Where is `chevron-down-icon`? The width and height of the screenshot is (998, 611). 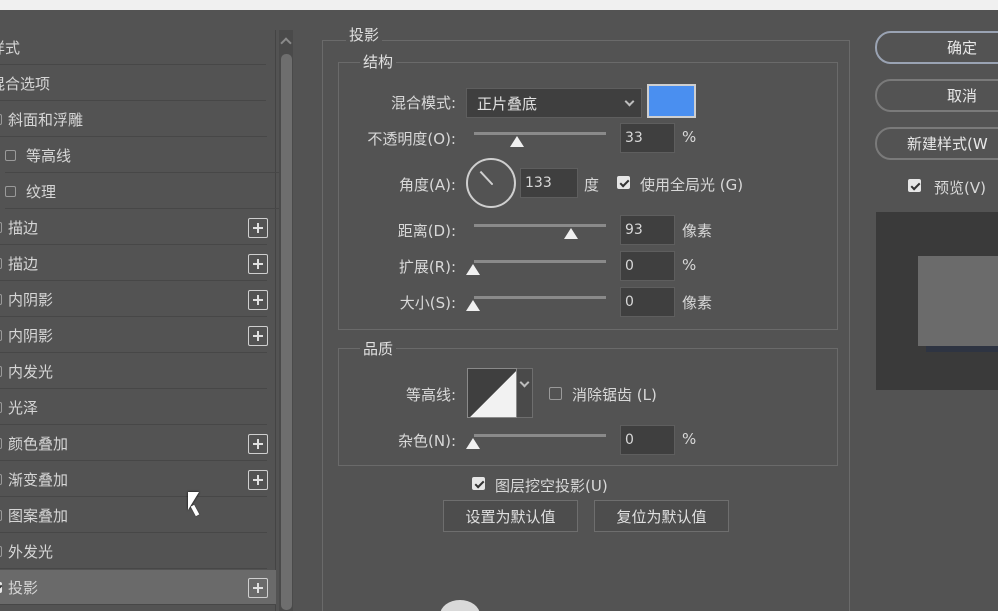
chevron-down-icon is located at coordinates (629, 101).